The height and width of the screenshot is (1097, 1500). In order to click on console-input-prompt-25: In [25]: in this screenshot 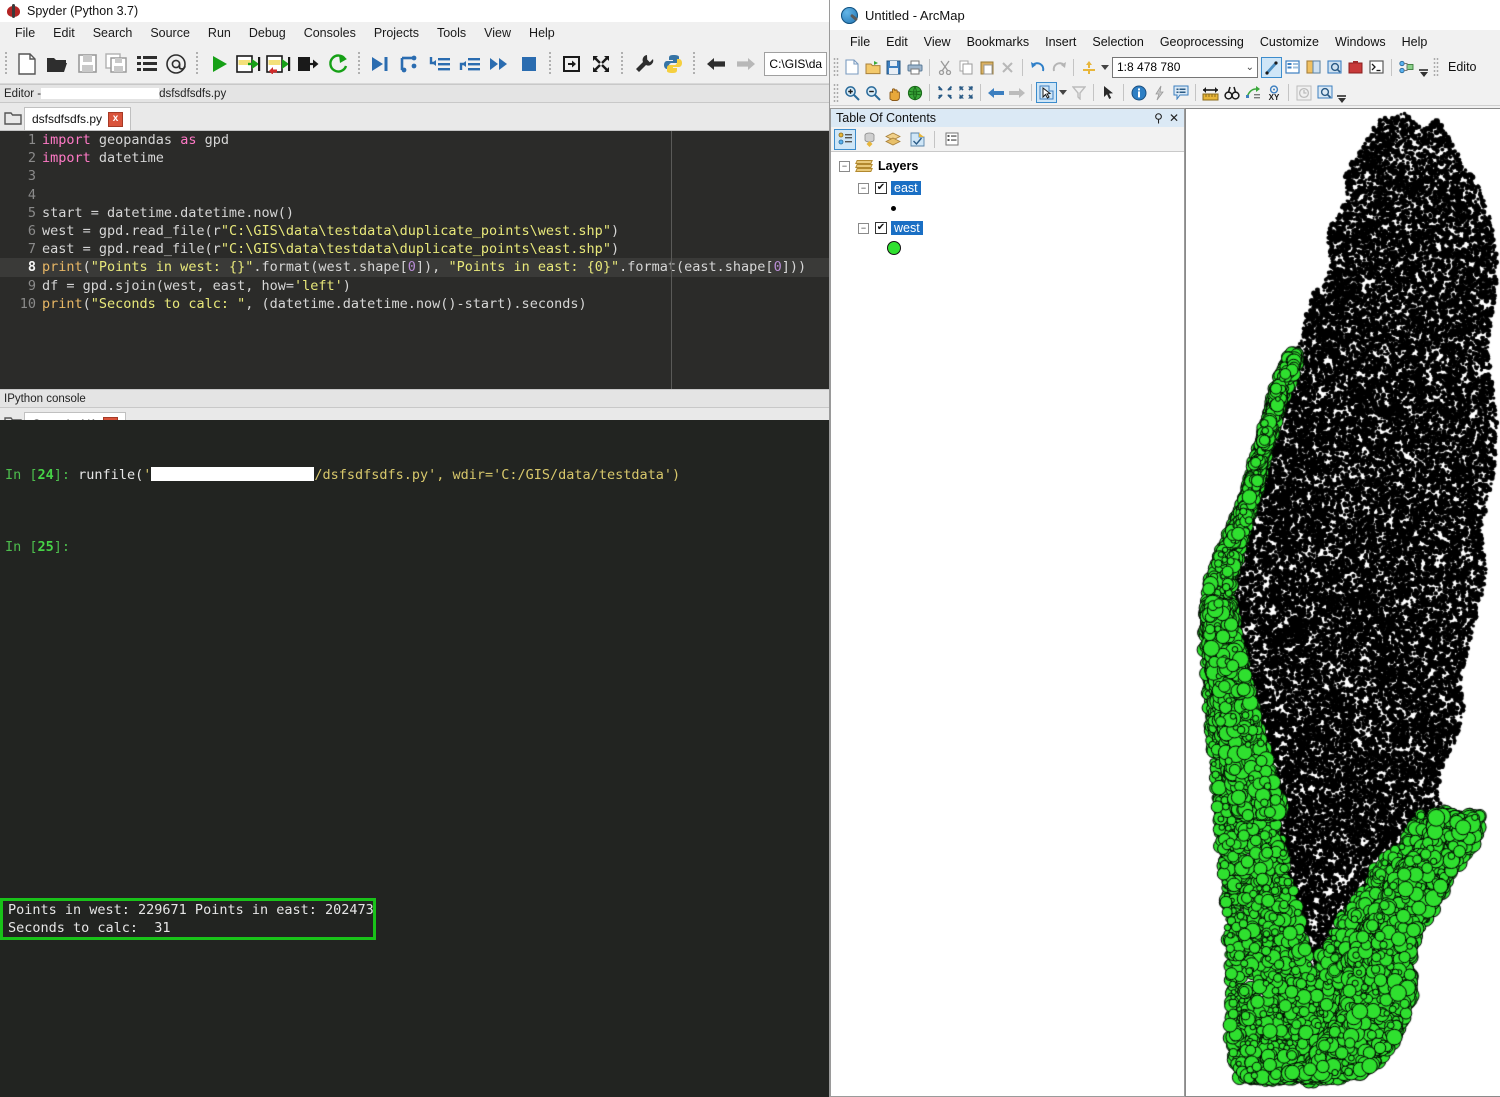, I will do `click(414, 547)`.